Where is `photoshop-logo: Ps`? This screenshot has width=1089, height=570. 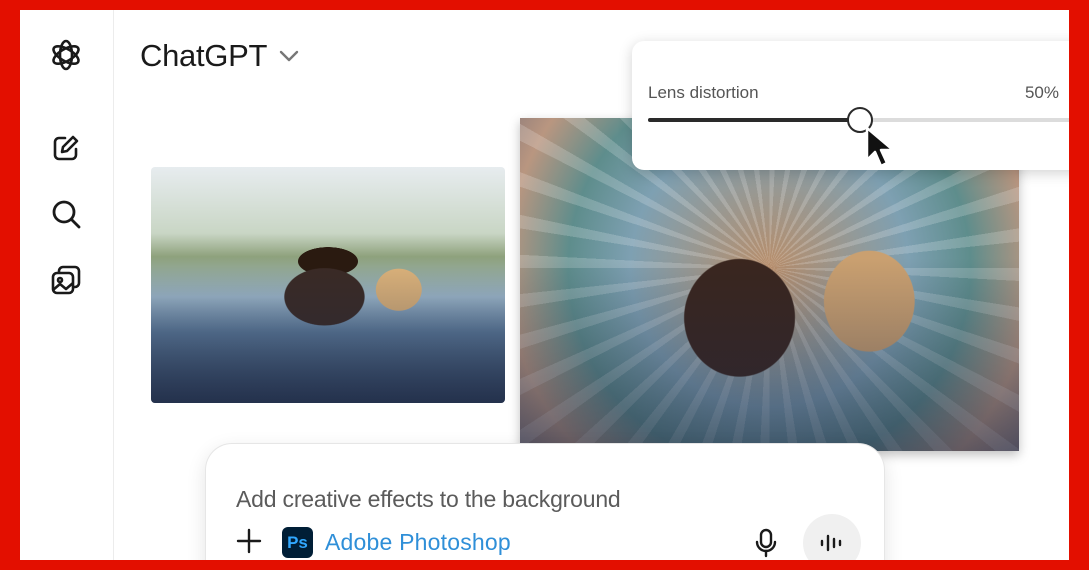
photoshop-logo: Ps is located at coordinates (297, 542).